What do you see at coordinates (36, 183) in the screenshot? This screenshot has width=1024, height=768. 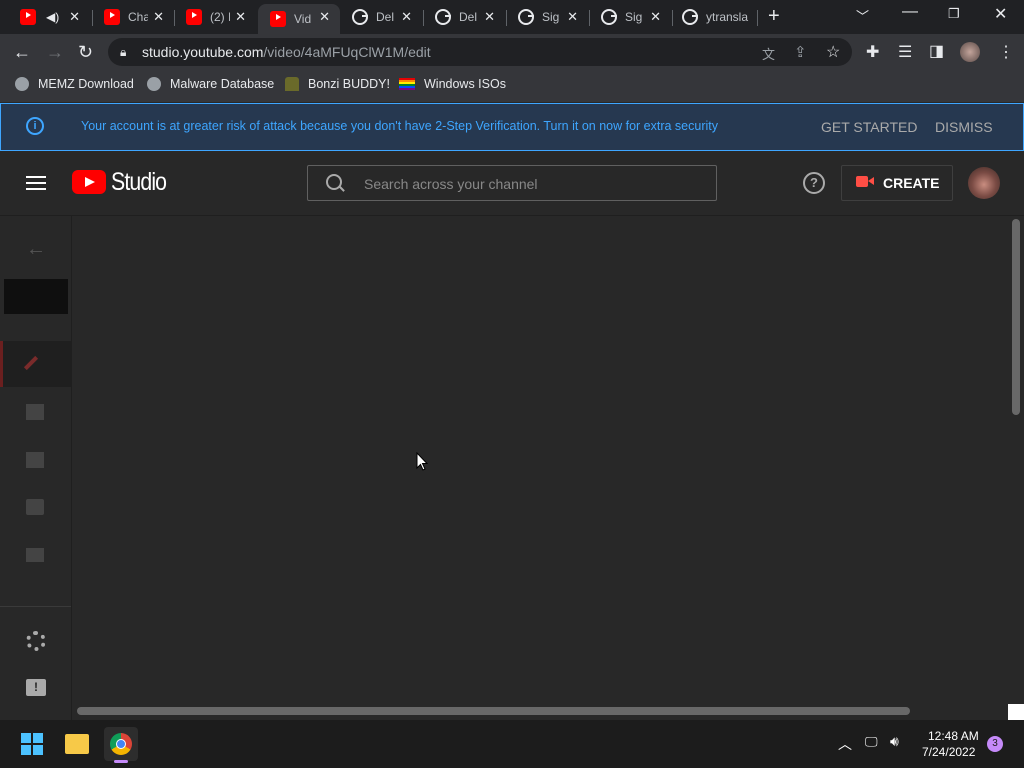 I see `hamburger-menu-icon` at bounding box center [36, 183].